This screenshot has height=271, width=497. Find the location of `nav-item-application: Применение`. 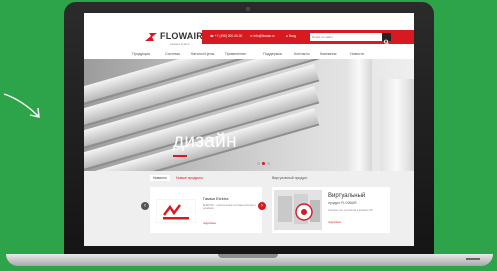

nav-item-application: Применение is located at coordinates (235, 54).